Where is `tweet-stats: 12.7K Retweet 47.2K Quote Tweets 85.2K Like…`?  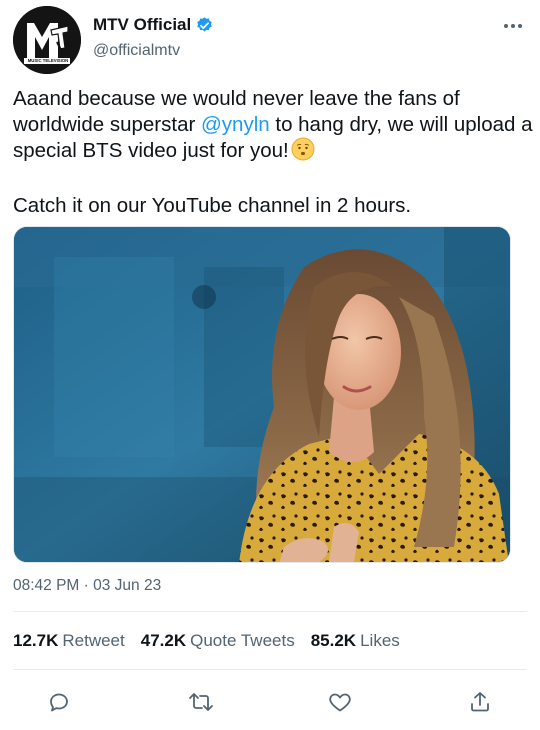
tweet-stats: 12.7K Retweet 47.2K Quote Tweets 85.2K Like… is located at coordinates (214, 641).